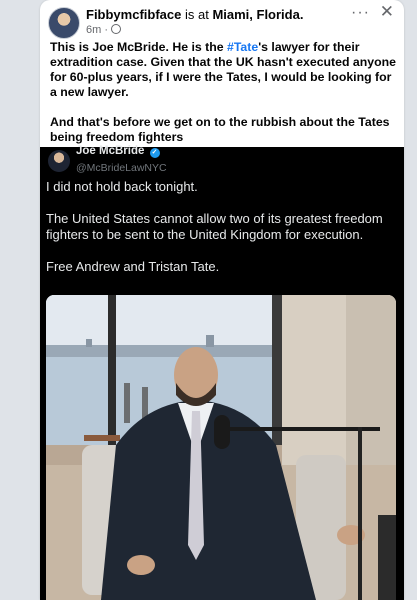  I want to click on post-timestamp-line: 6m ·, so click(221, 30).